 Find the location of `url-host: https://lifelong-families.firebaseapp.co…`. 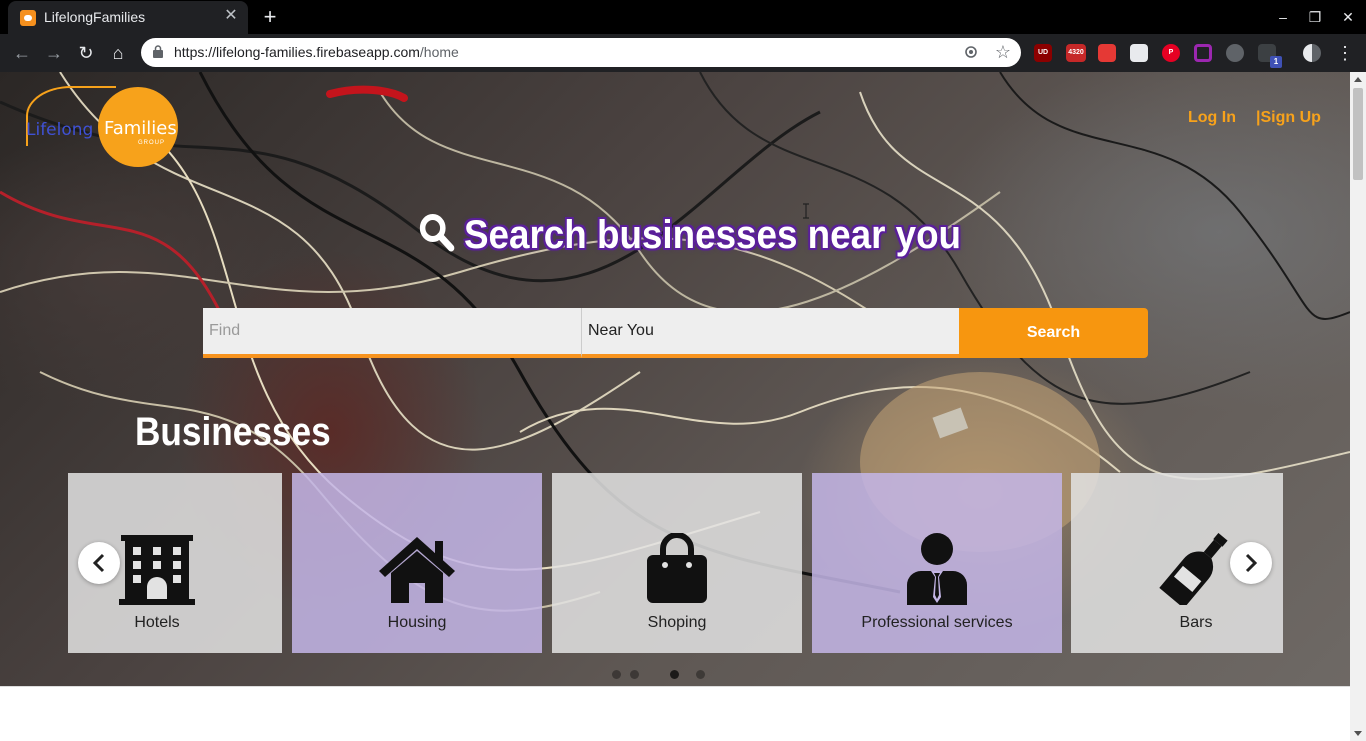

url-host: https://lifelong-families.firebaseapp.co… is located at coordinates (297, 52).